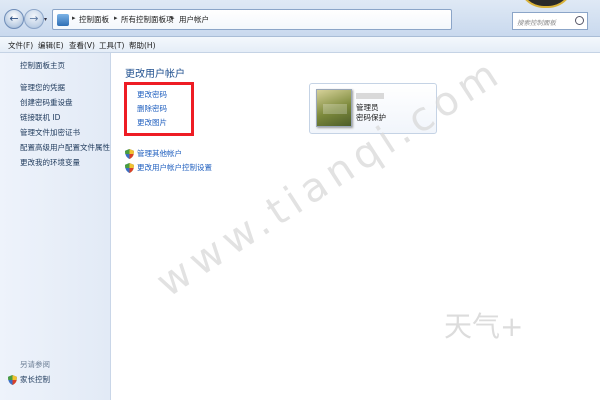 Image resolution: width=600 pixels, height=400 pixels. I want to click on menu-view: 查看(V), so click(82, 45).